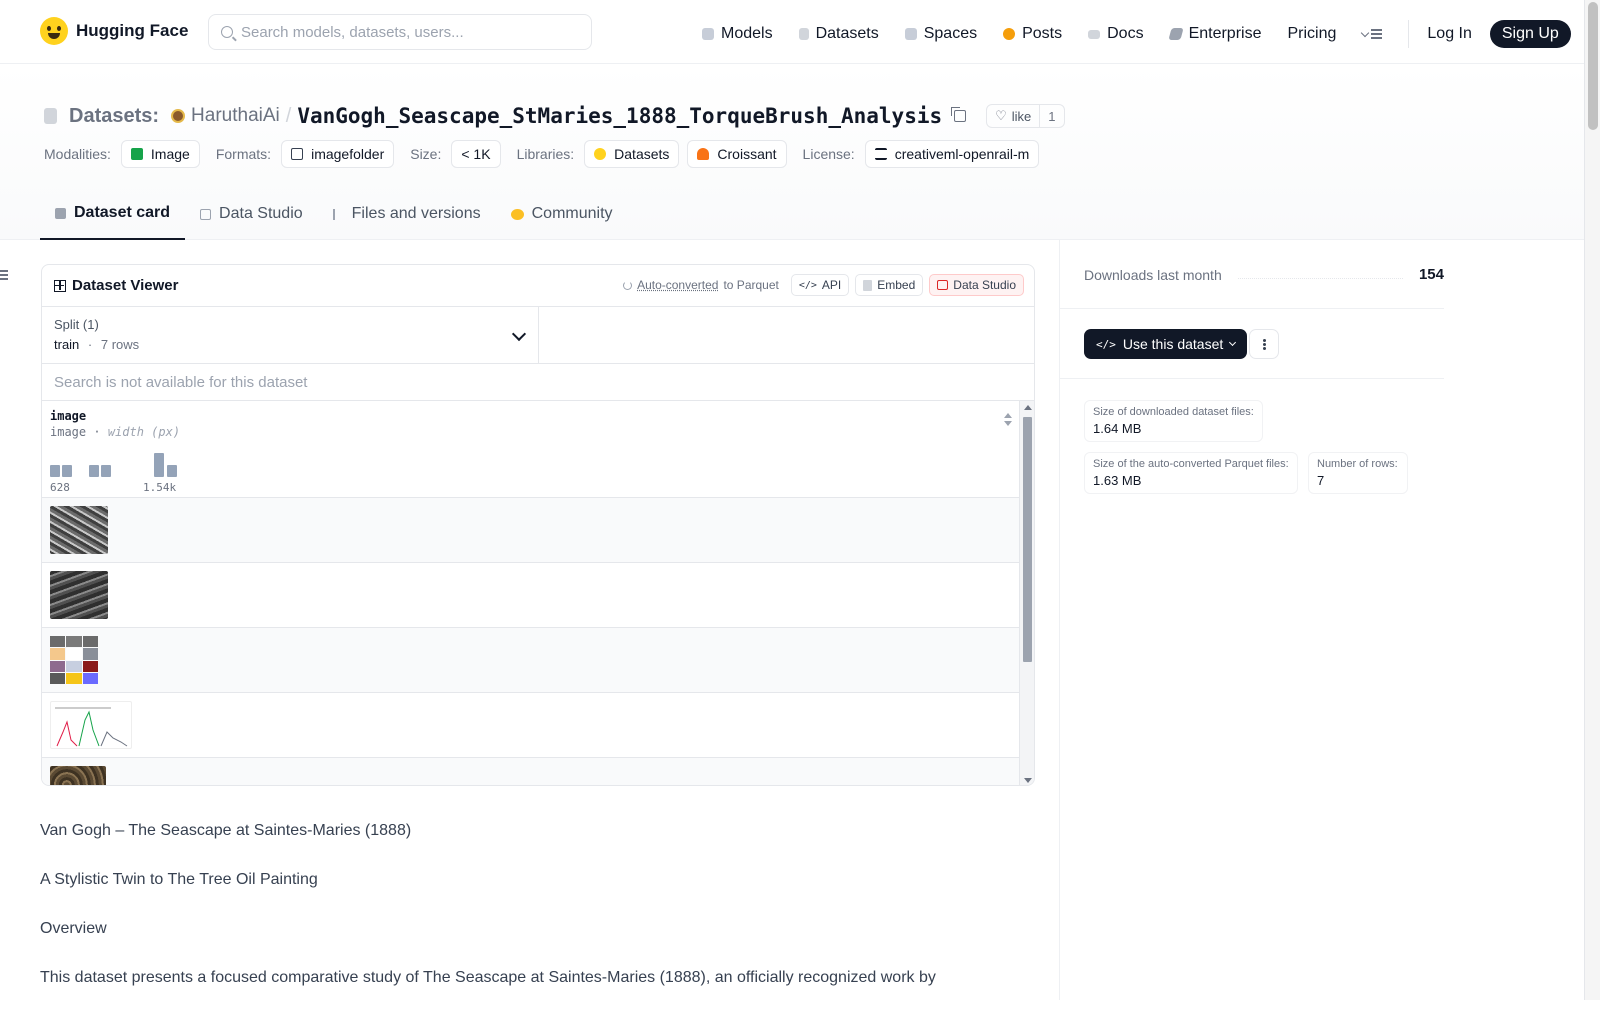 This screenshot has height=1018, width=1600. Describe the element at coordinates (910, 34) in the screenshot. I see `spaces-grid-icon` at that location.